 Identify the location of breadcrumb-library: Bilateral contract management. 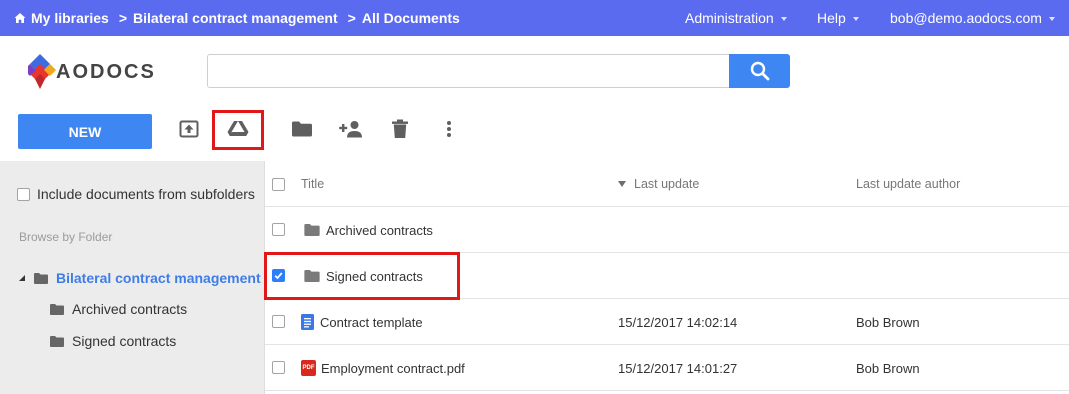
(235, 18).